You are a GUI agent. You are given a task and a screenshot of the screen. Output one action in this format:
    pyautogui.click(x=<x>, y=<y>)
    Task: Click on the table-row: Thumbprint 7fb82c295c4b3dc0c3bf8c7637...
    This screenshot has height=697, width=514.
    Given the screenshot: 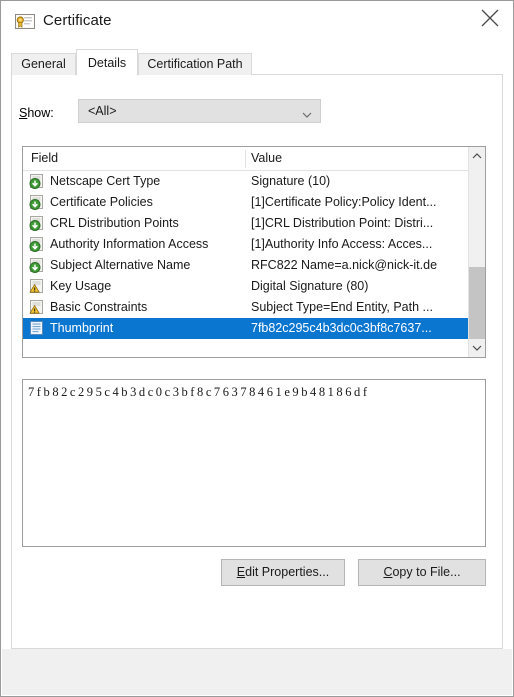 What is the action you would take?
    pyautogui.click(x=246, y=328)
    